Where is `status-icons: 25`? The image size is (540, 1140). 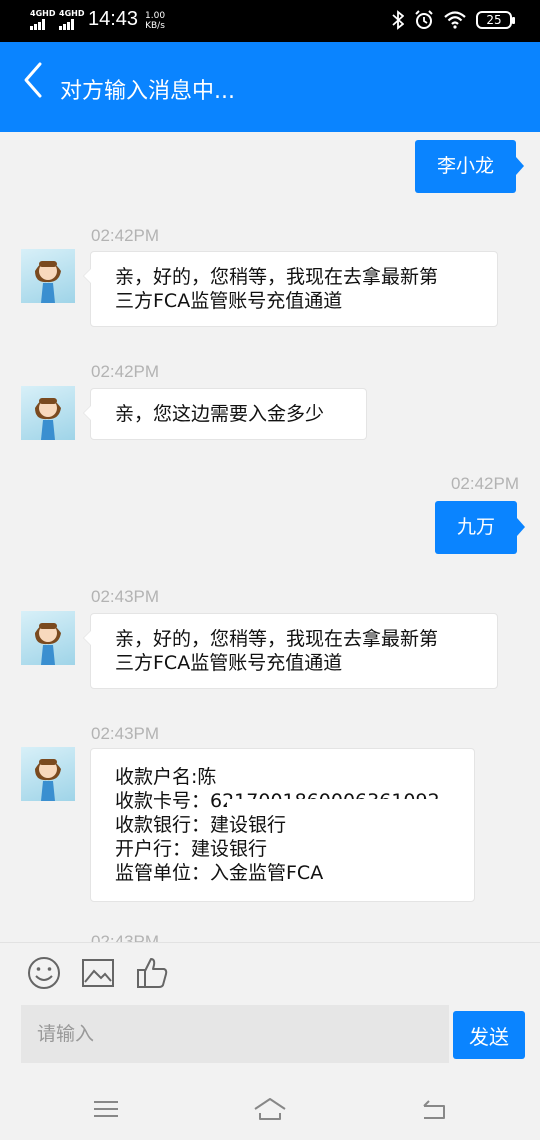
status-icons: 25 is located at coordinates (453, 20).